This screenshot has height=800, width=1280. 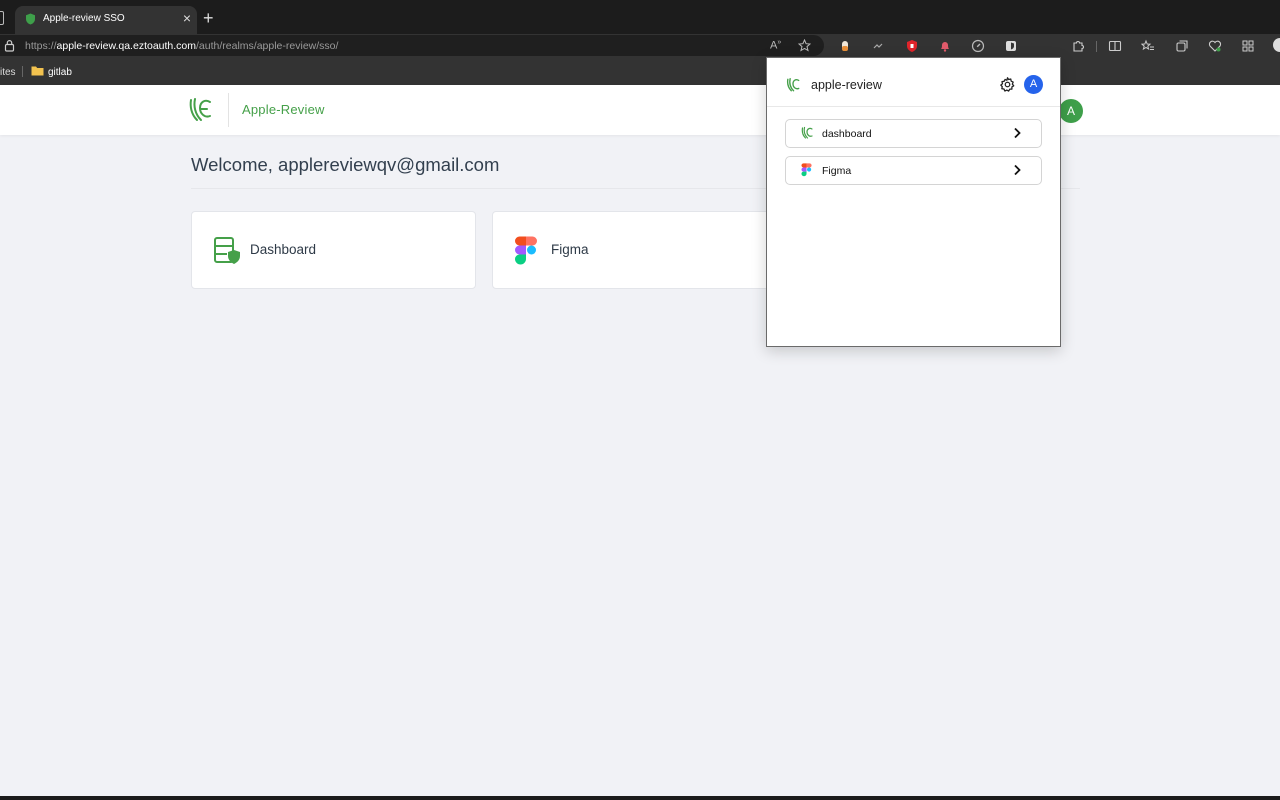 What do you see at coordinates (913, 133) in the screenshot?
I see `popup-app-dashboard: dashboard` at bounding box center [913, 133].